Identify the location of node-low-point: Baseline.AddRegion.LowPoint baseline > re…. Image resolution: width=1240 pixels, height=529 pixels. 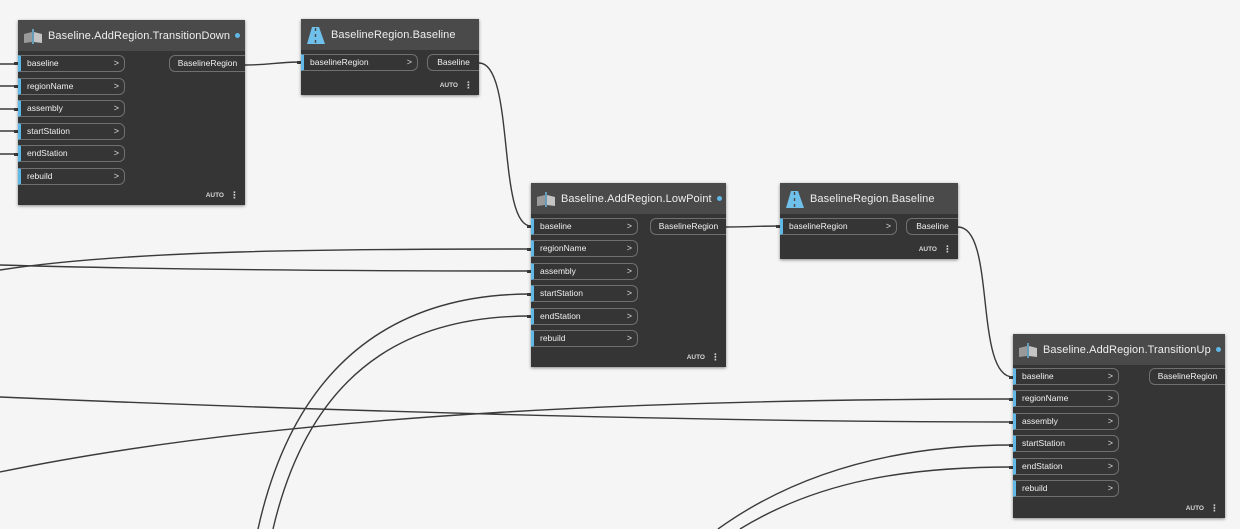
(628, 275).